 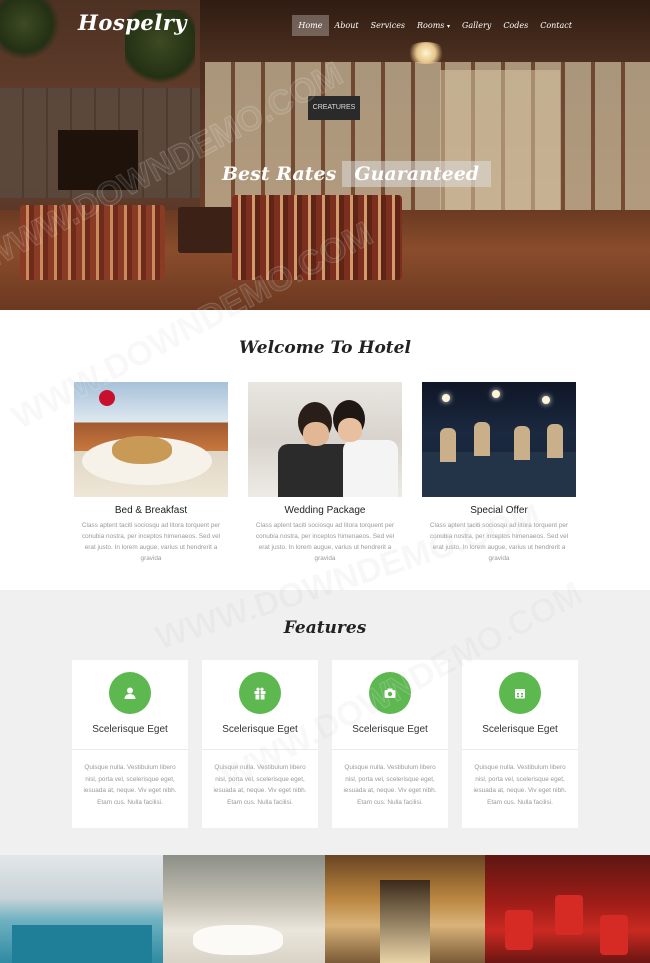 What do you see at coordinates (317, 237) in the screenshot?
I see `hero-sofa-center` at bounding box center [317, 237].